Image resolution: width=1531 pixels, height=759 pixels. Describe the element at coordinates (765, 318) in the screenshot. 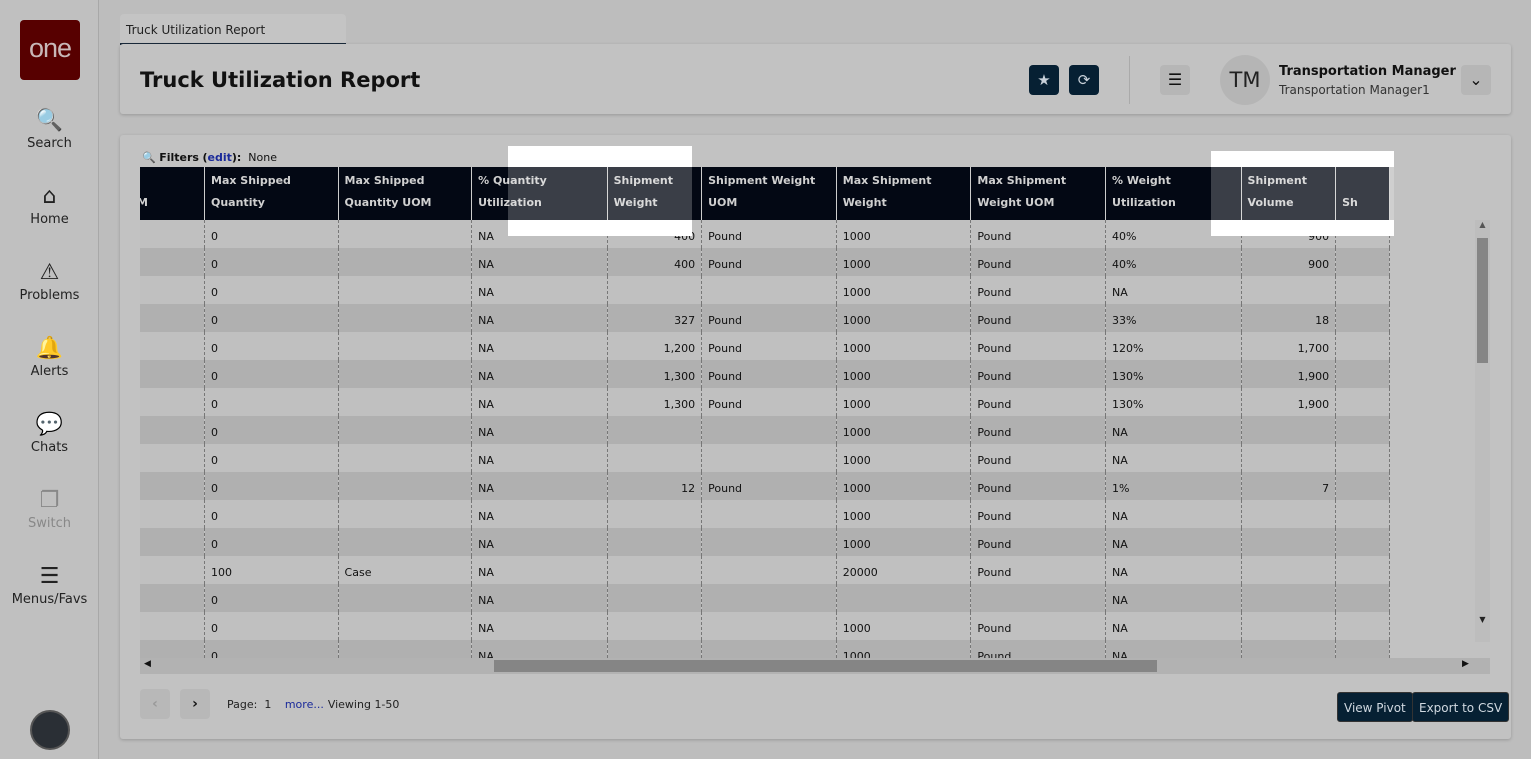

I see `table-row: 0 NA 327 Pound 1000 Pound 33% 18` at that location.